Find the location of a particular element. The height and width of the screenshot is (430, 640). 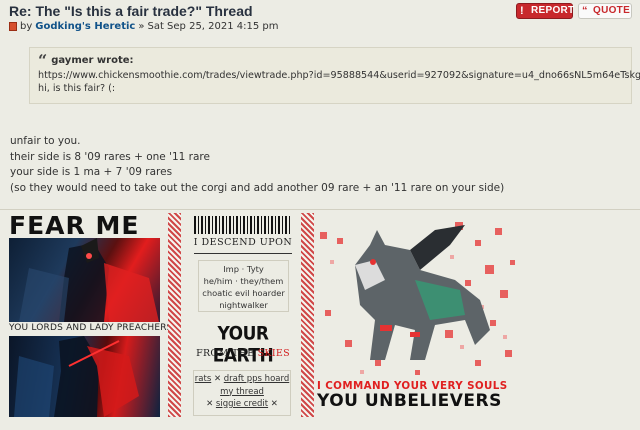

by-label: by is located at coordinates (26, 26).